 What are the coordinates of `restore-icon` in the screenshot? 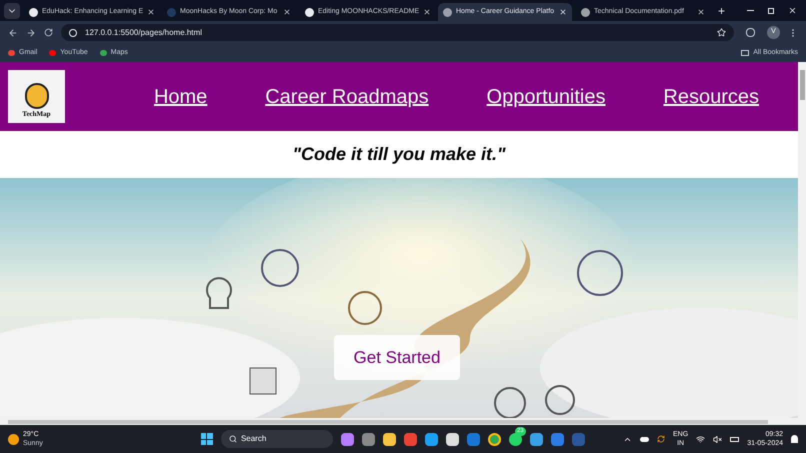 It's located at (771, 11).